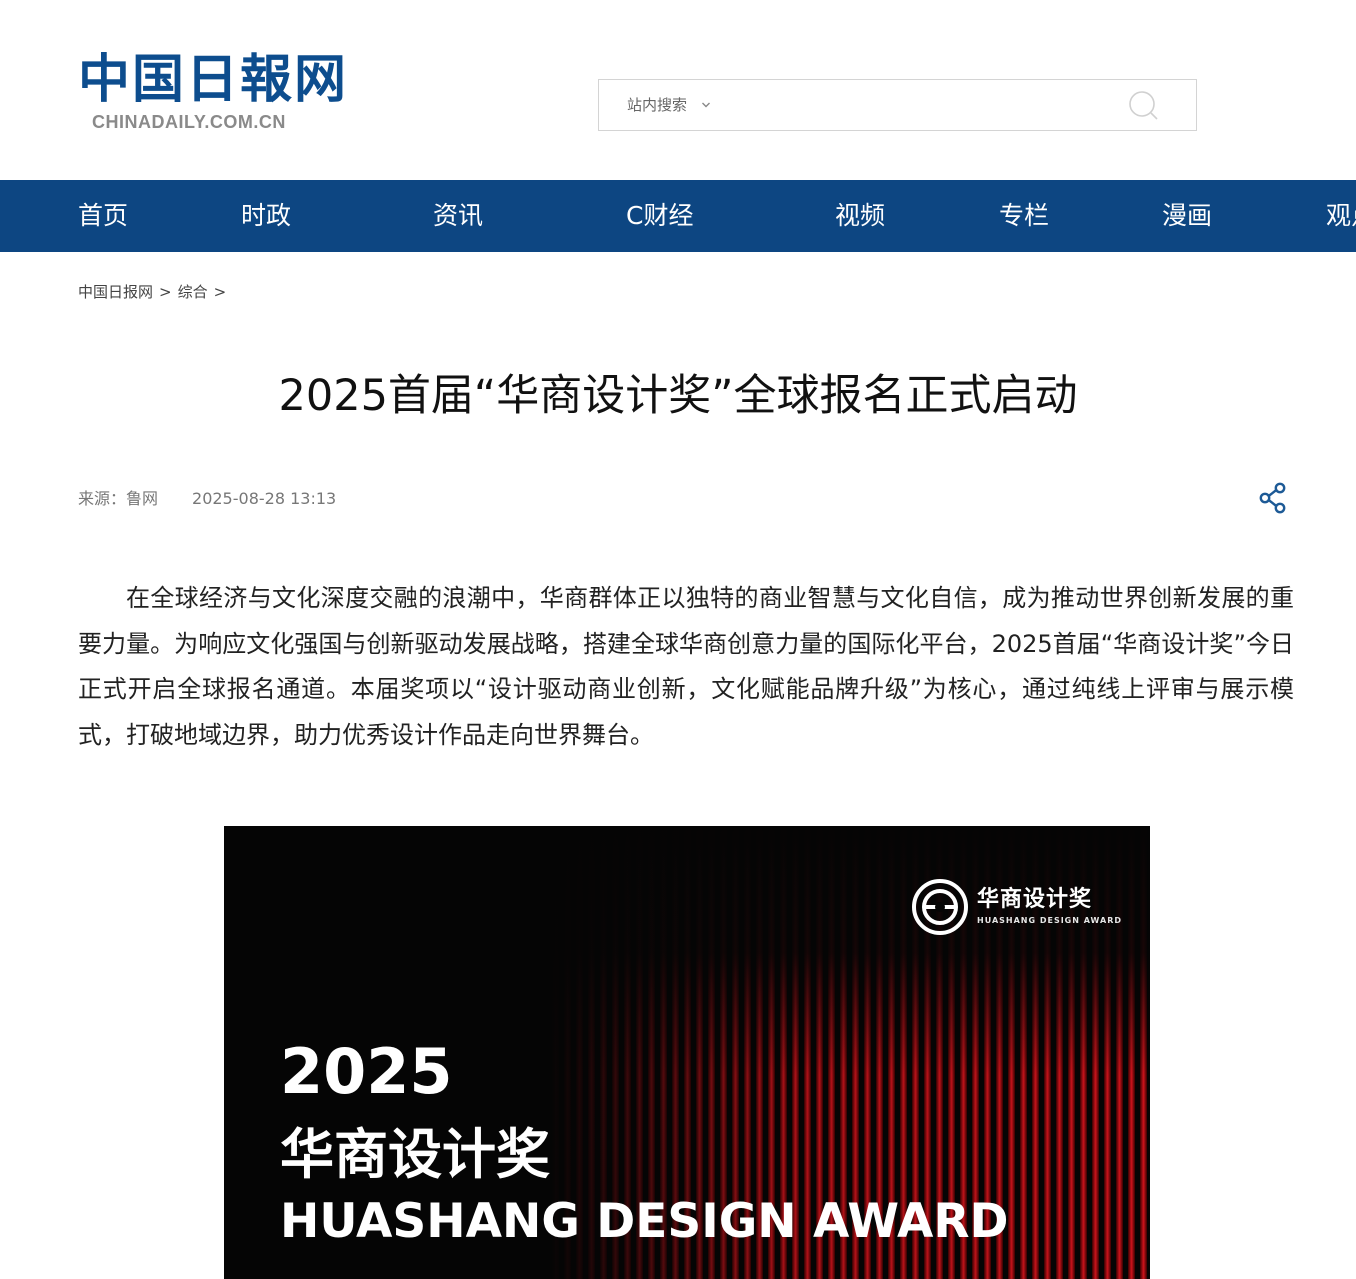 The height and width of the screenshot is (1279, 1356). I want to click on nav-item-home: 首页, so click(103, 216).